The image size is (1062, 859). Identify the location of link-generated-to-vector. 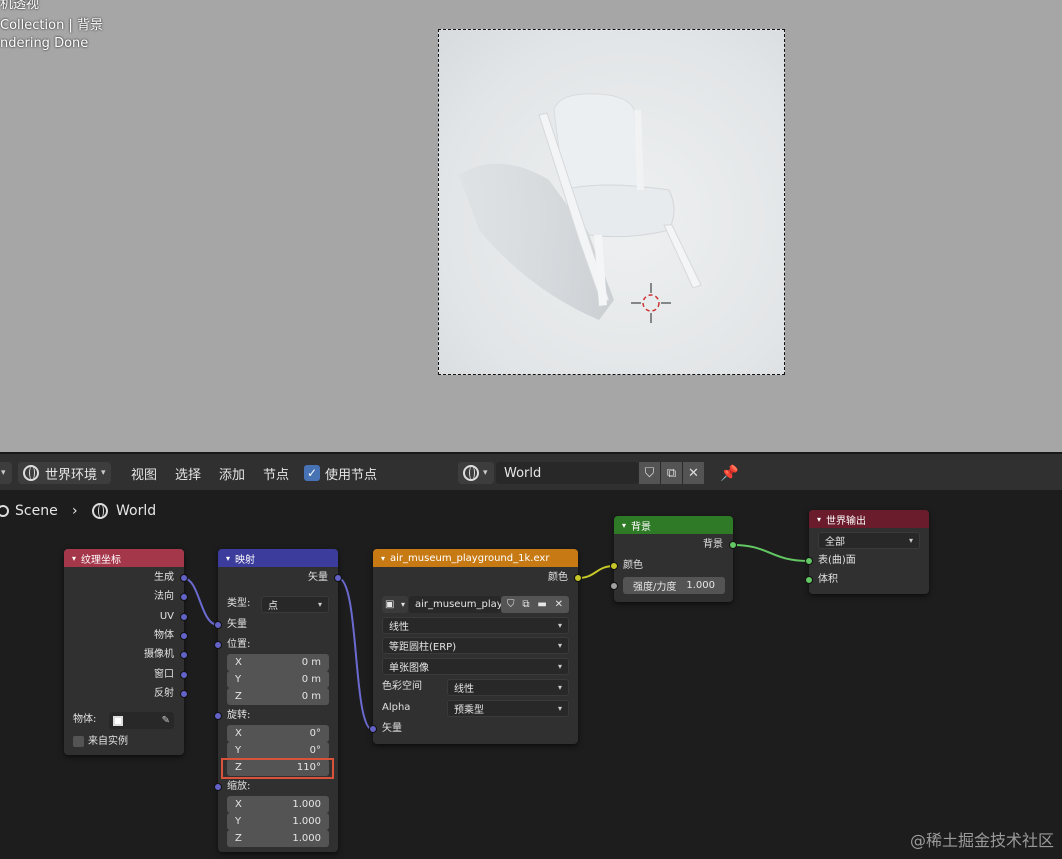
(200, 601).